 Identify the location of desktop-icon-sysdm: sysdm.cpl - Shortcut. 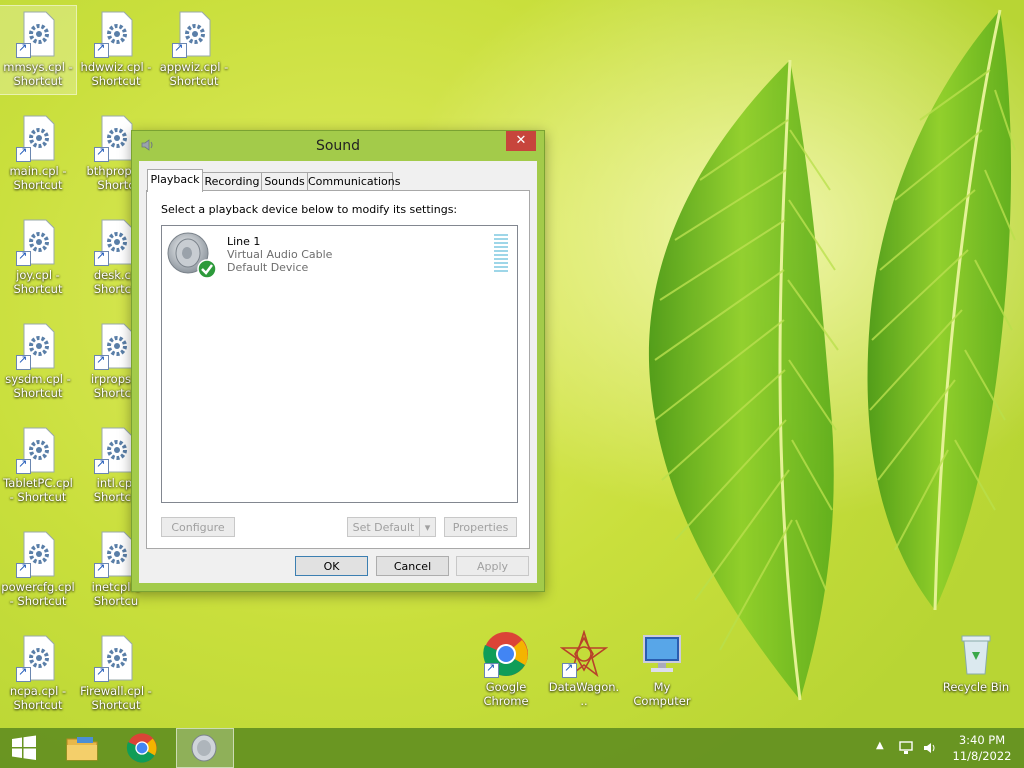
(38, 362).